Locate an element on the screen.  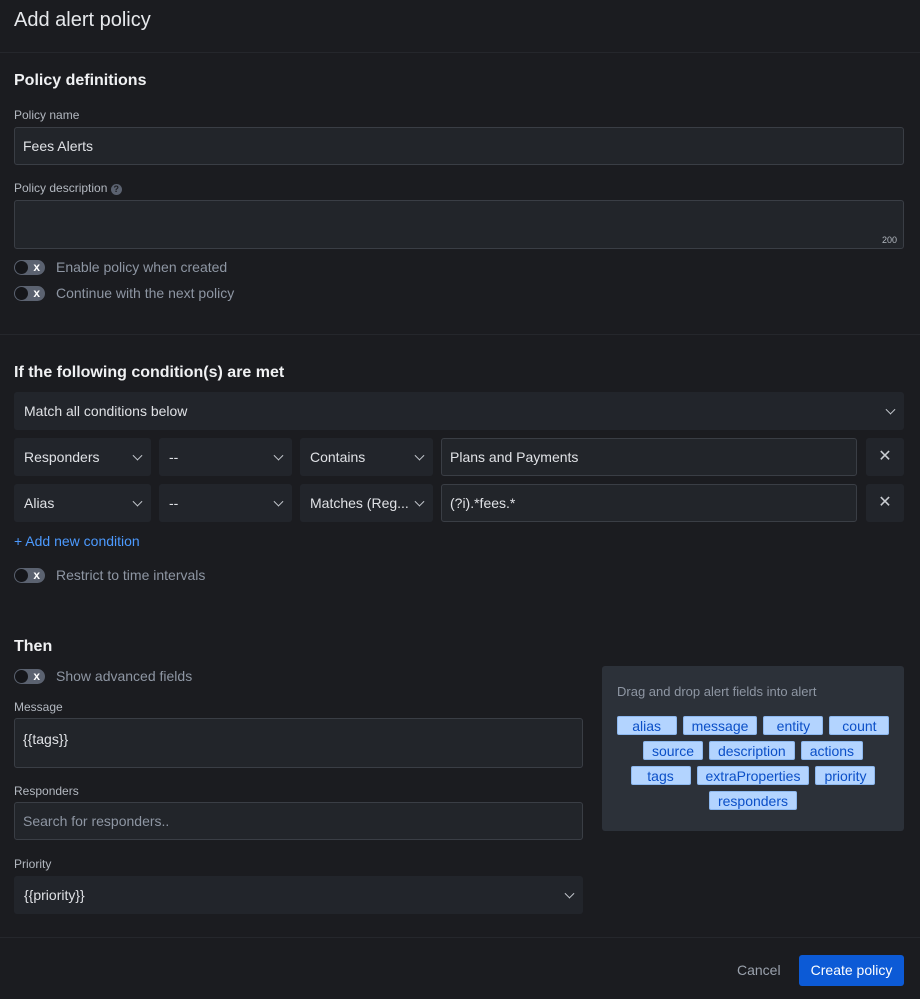
section-heading-definitions: Policy definitions is located at coordinates (80, 80).